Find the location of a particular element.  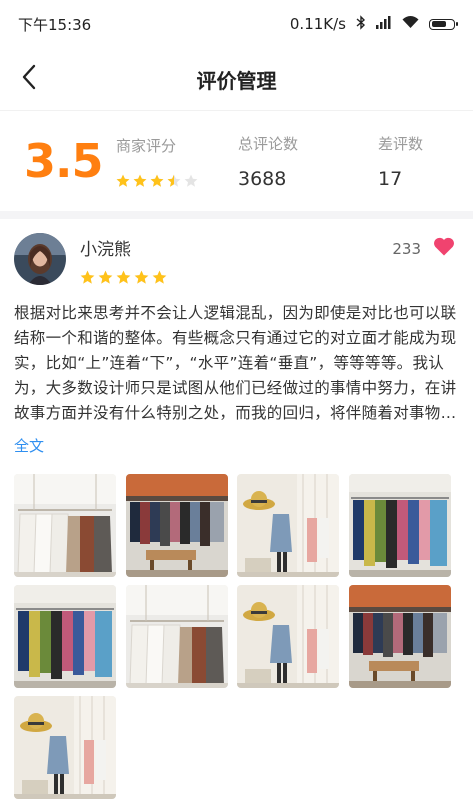

user-star-rating is located at coordinates (236, 277).